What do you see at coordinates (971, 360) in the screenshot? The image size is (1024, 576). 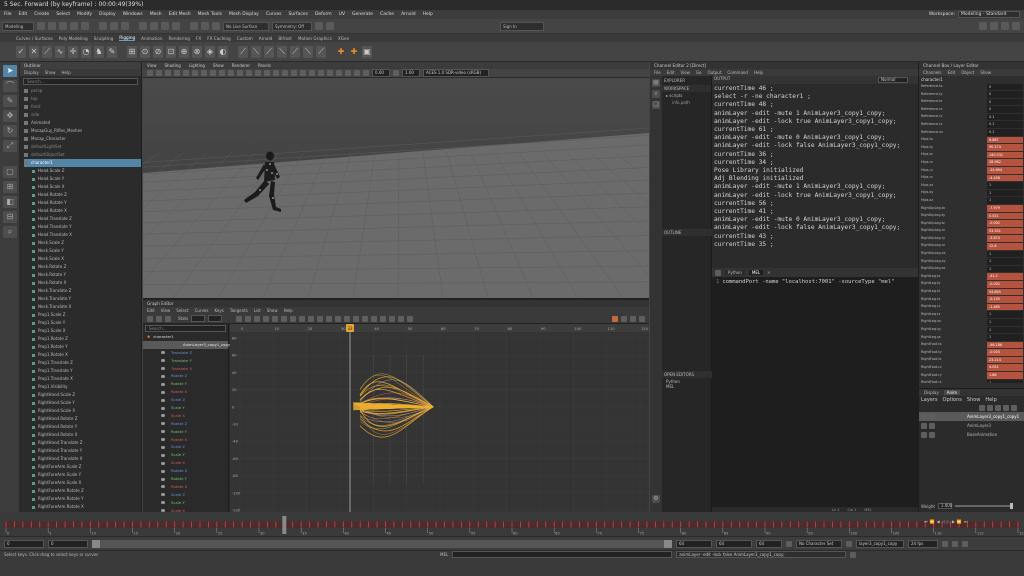 I see `channel-row: RightFoot.tz 23.214` at bounding box center [971, 360].